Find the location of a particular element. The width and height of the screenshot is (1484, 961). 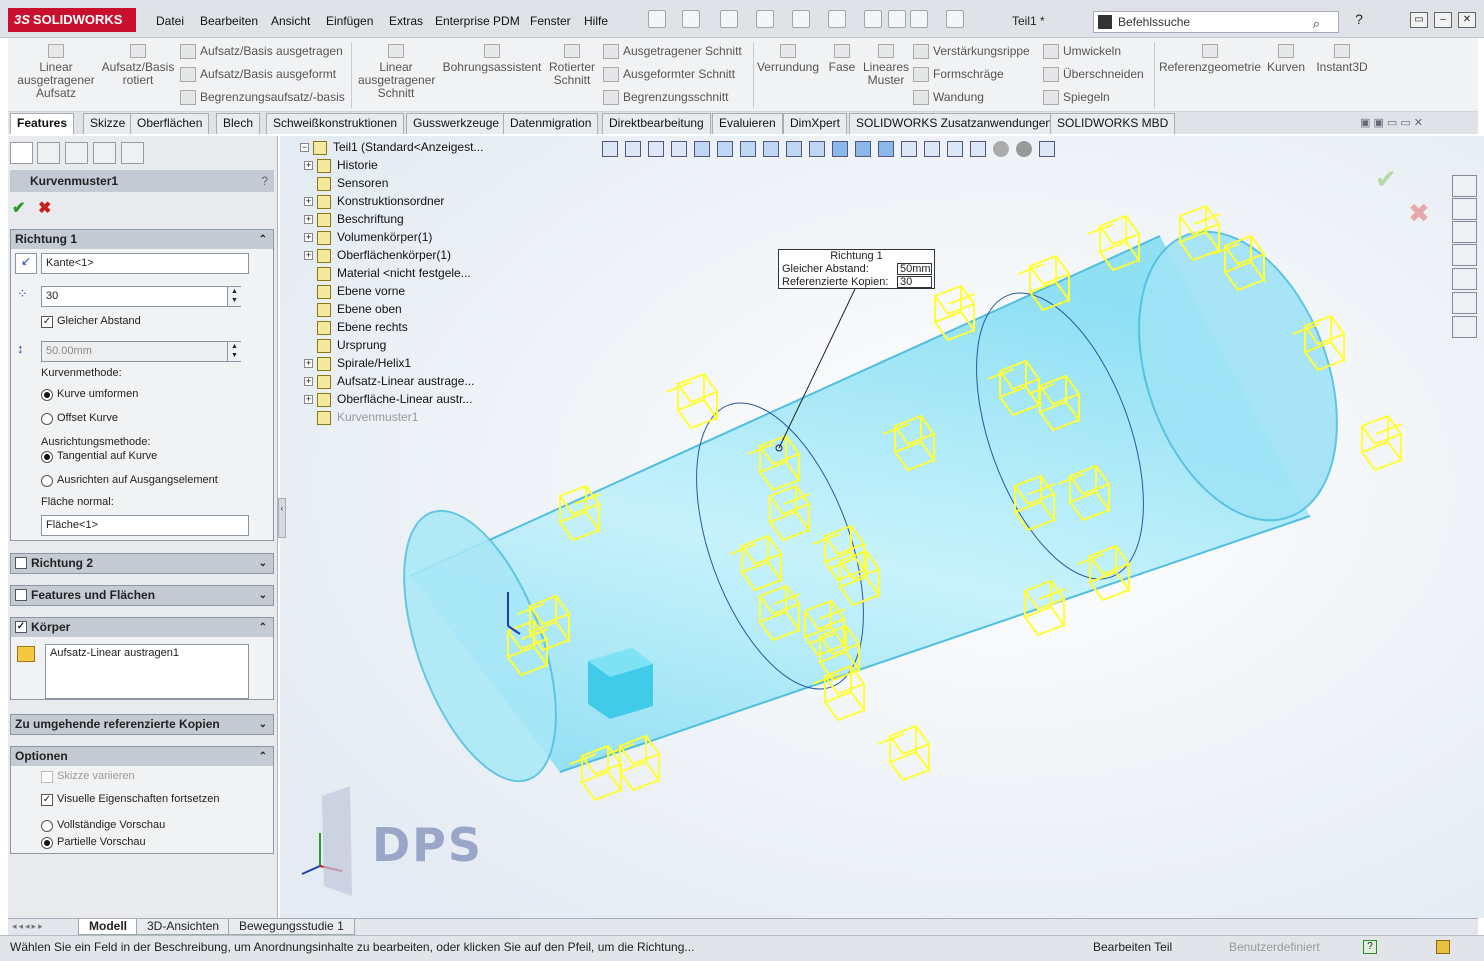

fillet-button: Verrundung is located at coordinates (788, 59).